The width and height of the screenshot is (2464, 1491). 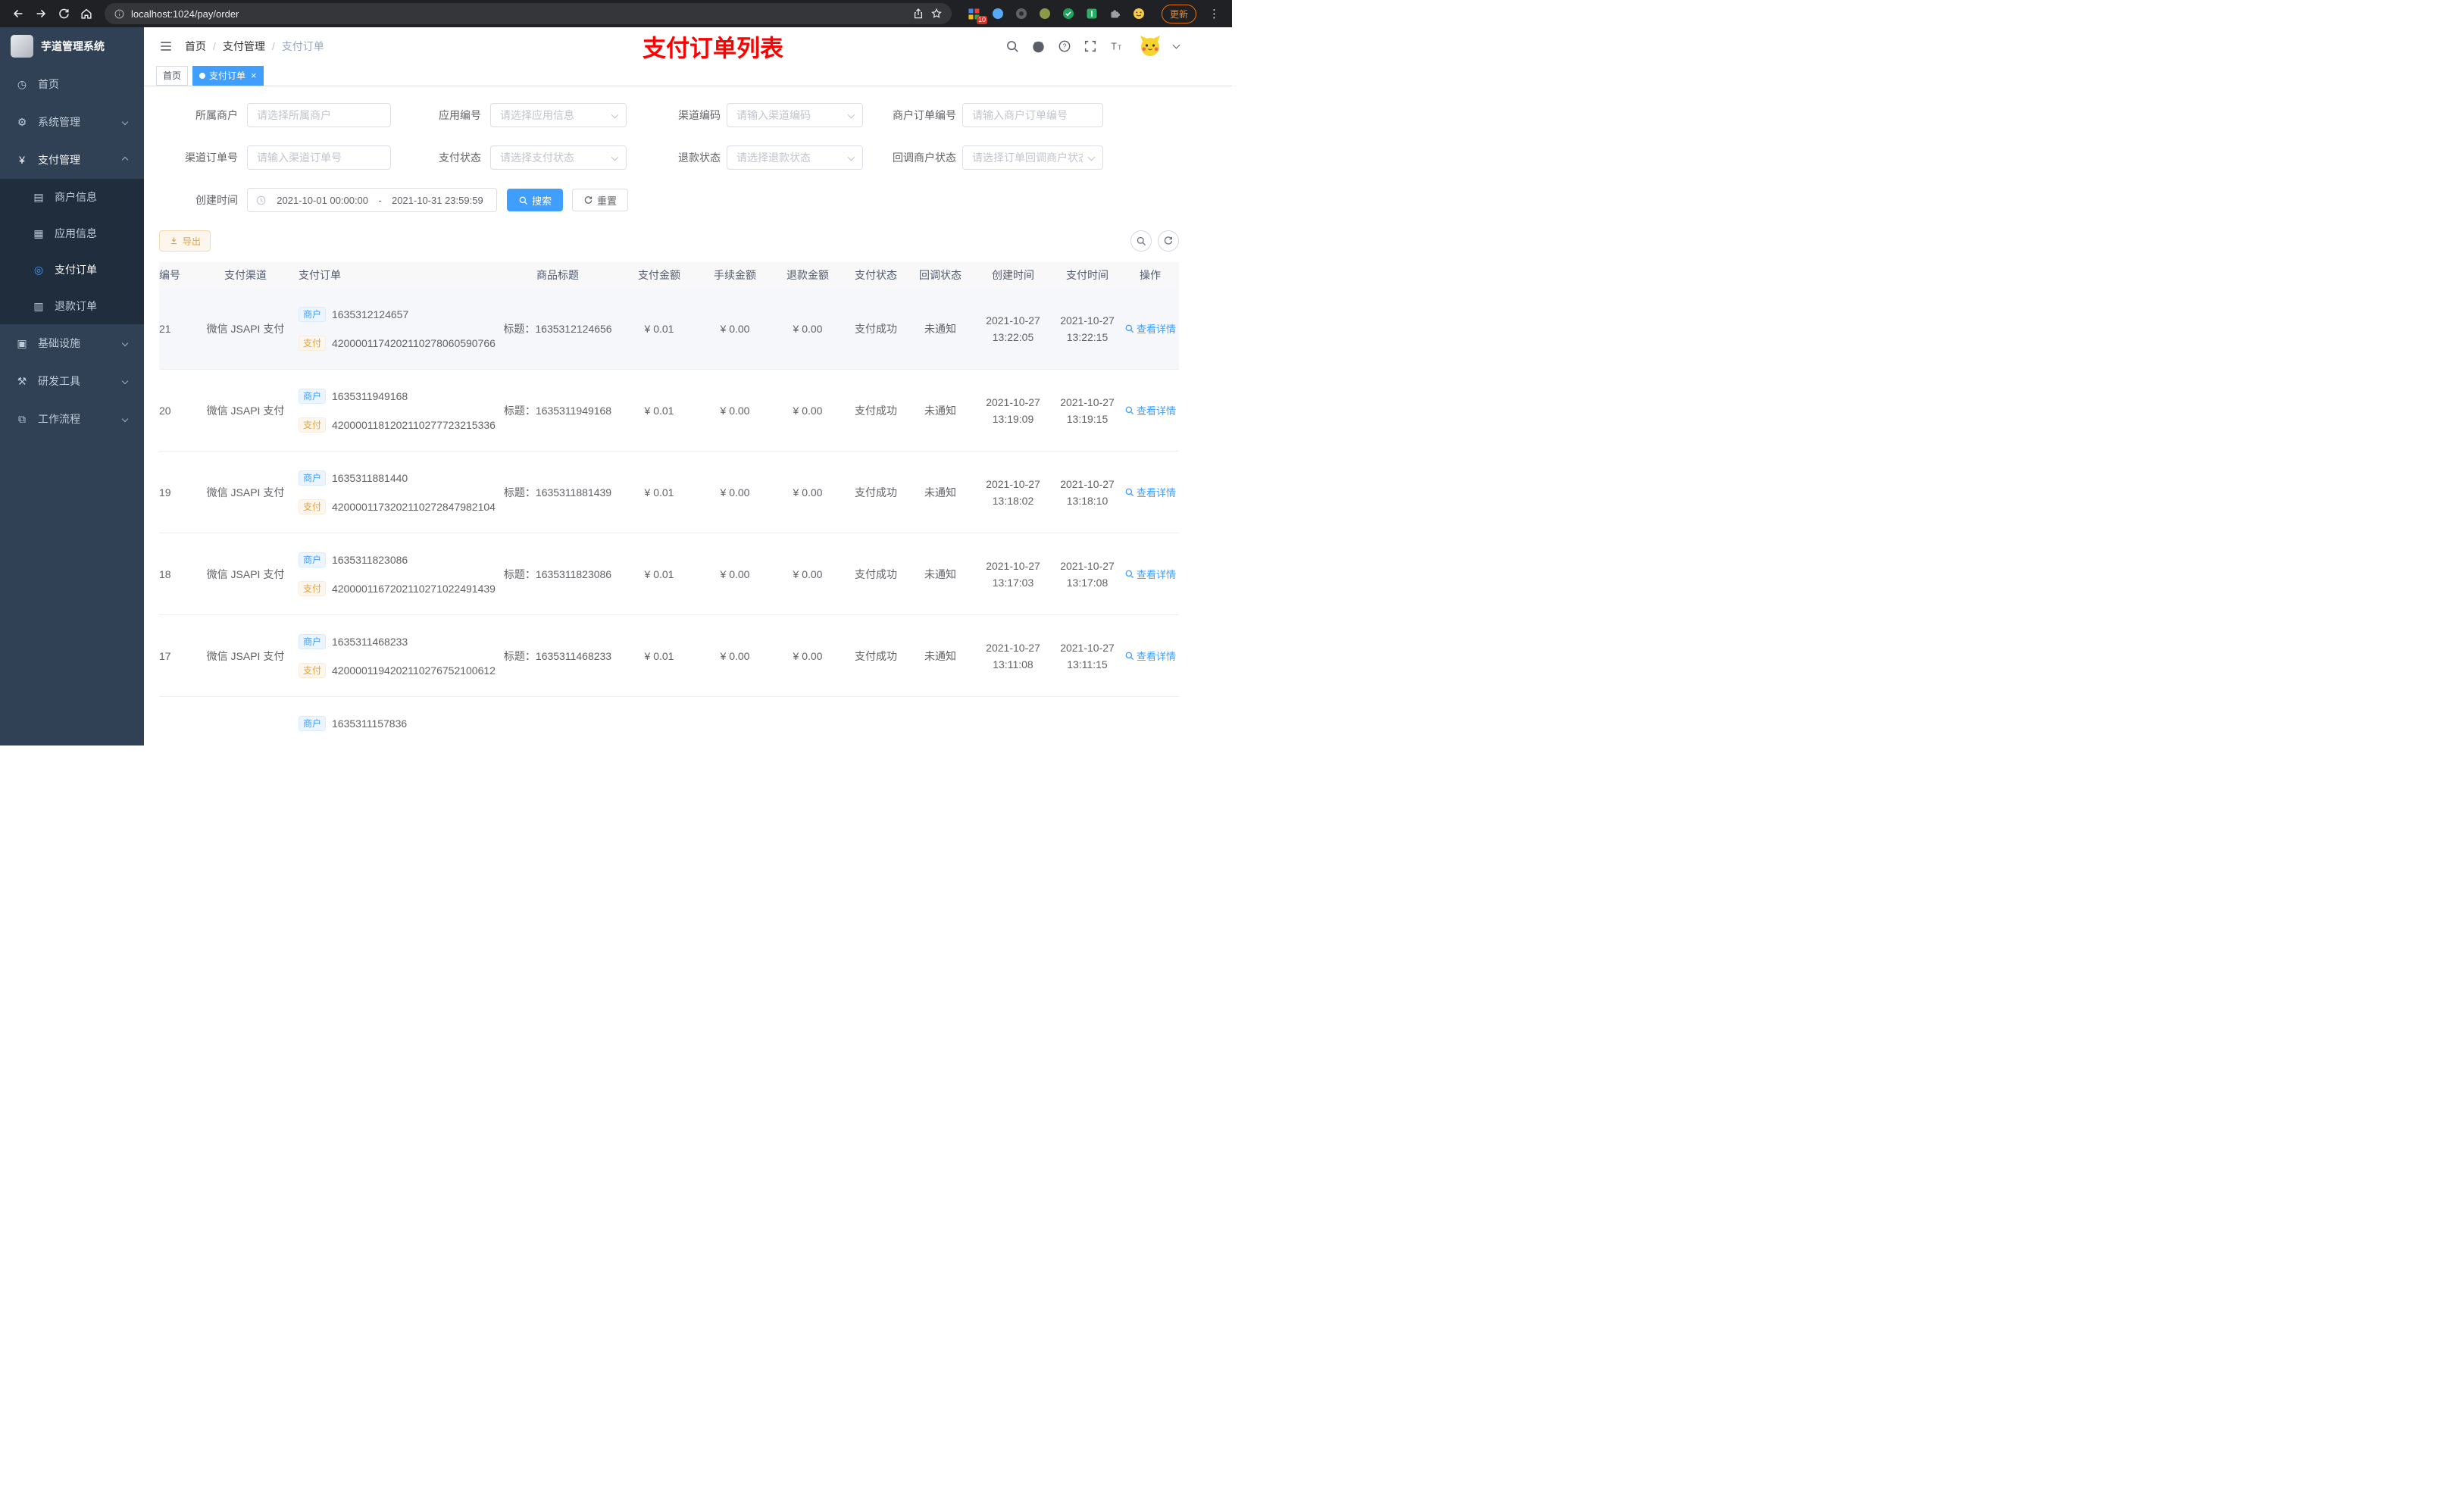 I want to click on pay-tag: 支付, so click(x=313, y=425).